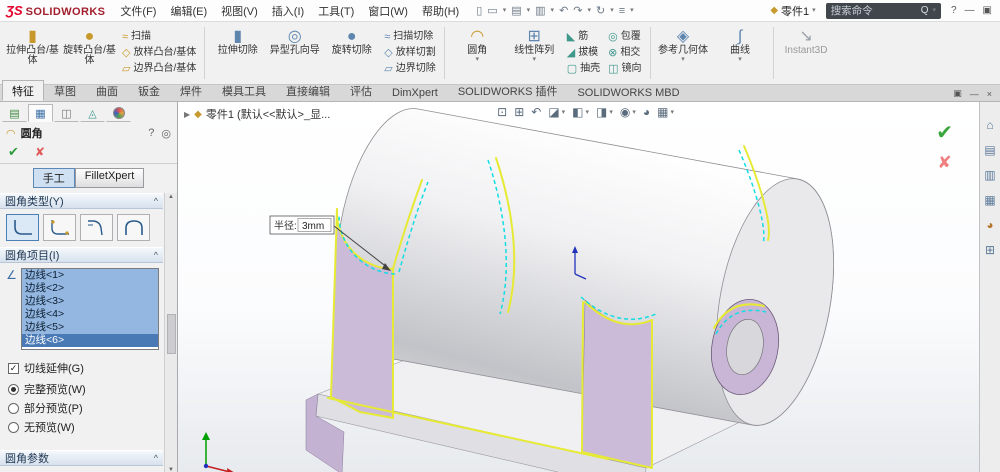 The image size is (1000, 472). I want to click on options-caret-icon: ▾, so click(632, 10).